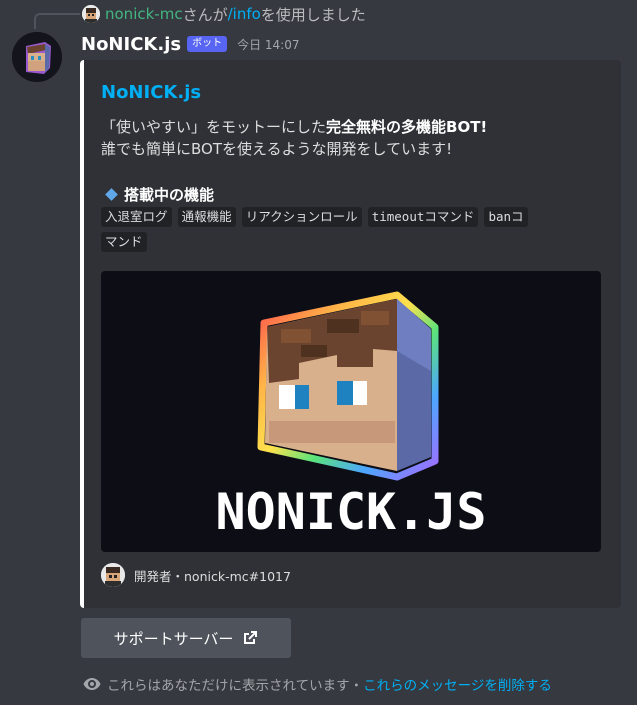 The image size is (637, 705). Describe the element at coordinates (207, 44) in the screenshot. I see `bot-tag: ボット` at that location.